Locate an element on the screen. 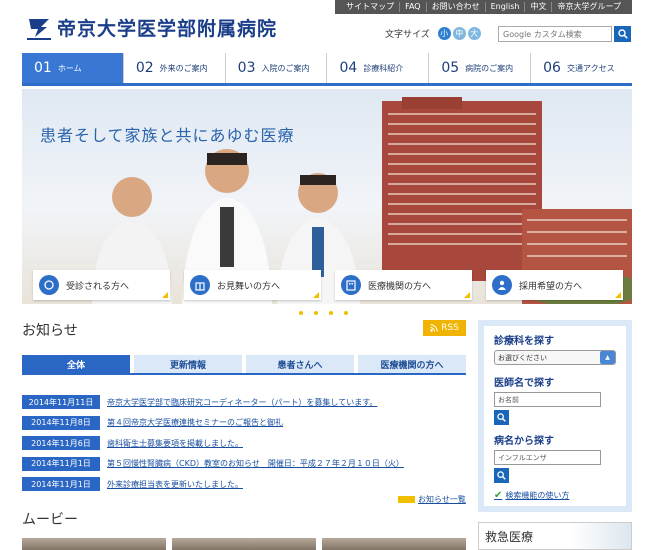 This screenshot has height=550, width=650. nav-home: 01 ホーム is located at coordinates (73, 68).